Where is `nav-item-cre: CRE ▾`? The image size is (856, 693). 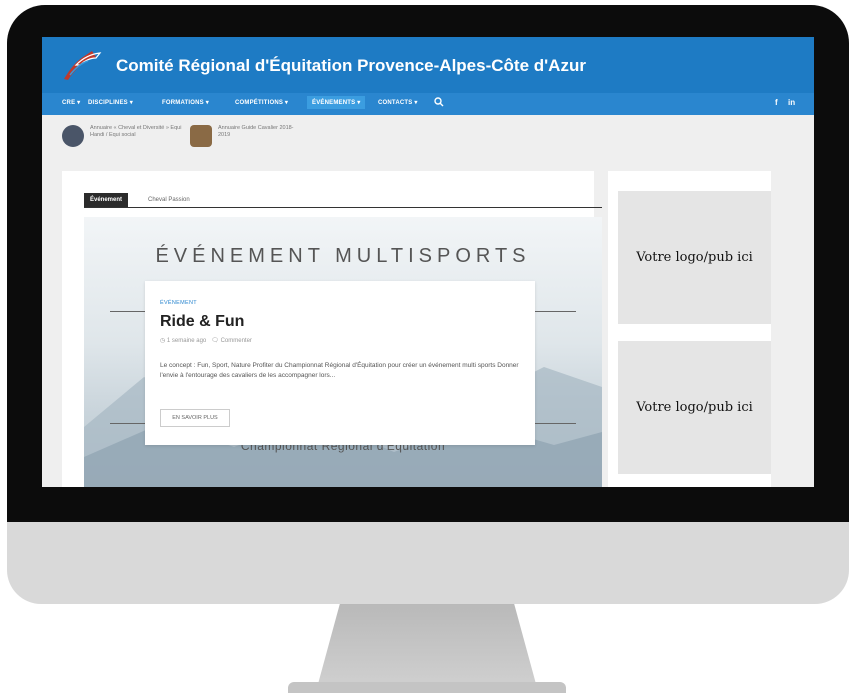
nav-item-cre: CRE ▾ is located at coordinates (71, 102).